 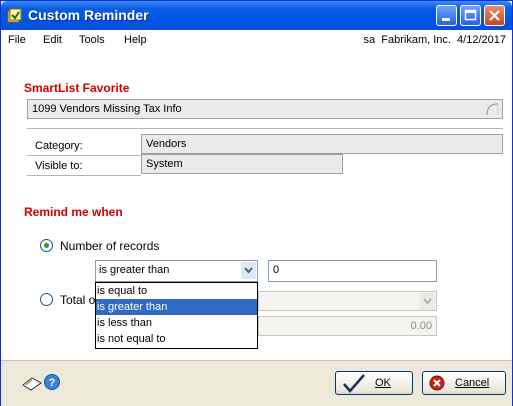 I want to click on help-icon: ?, so click(x=52, y=382).